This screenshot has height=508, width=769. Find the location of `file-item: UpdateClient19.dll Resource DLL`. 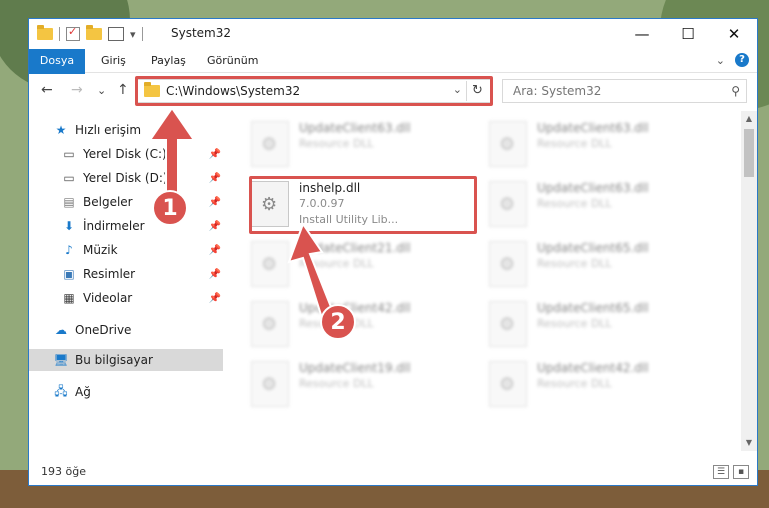

file-item: UpdateClient19.dll Resource DLL is located at coordinates (366, 385).